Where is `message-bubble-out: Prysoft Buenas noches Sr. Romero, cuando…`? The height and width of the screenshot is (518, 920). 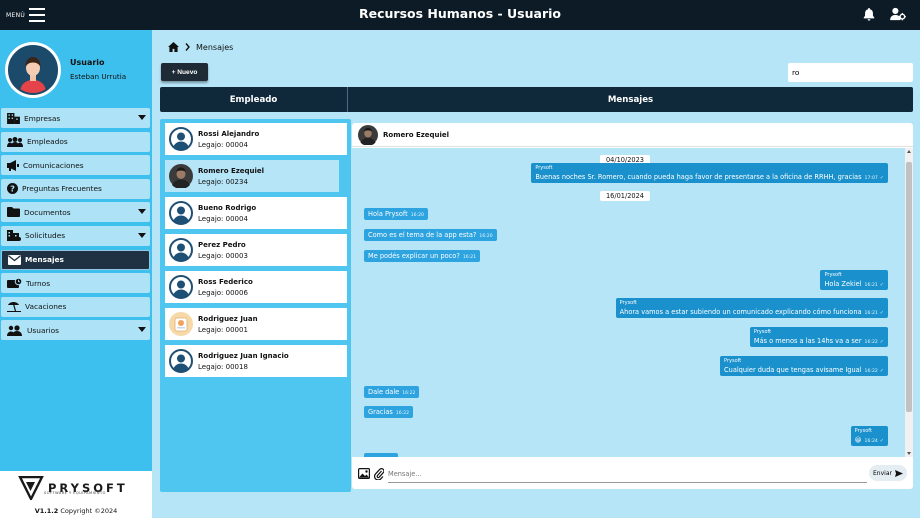
message-bubble-out: Prysoft Buenas noches Sr. Romero, cuando… is located at coordinates (709, 173).